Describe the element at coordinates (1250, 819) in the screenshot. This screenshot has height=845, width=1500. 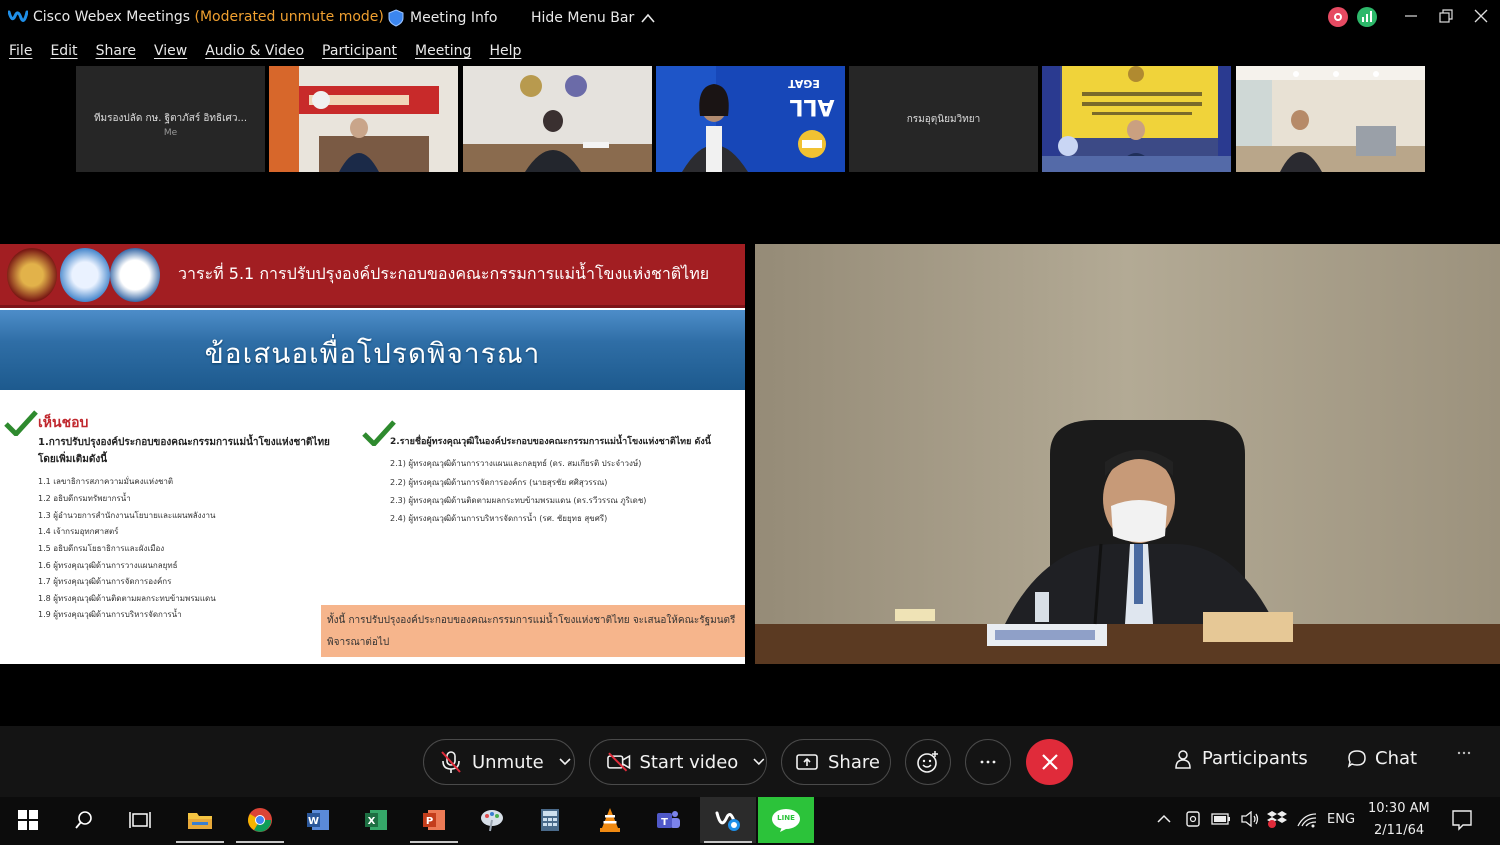
I see `speaker-volume-icon` at that location.